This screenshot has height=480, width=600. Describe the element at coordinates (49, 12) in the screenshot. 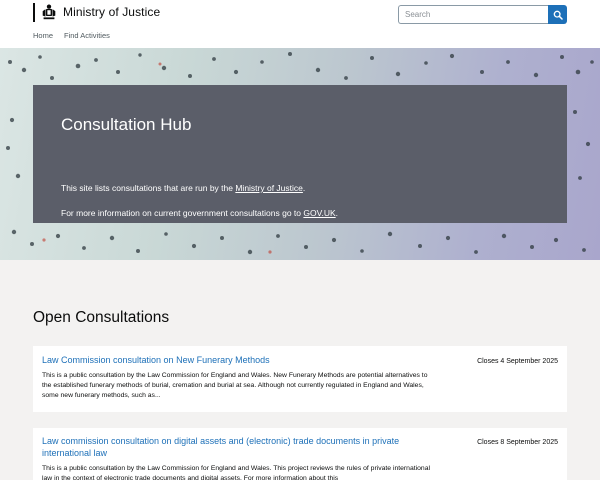

I see `royal-crest-icon` at that location.